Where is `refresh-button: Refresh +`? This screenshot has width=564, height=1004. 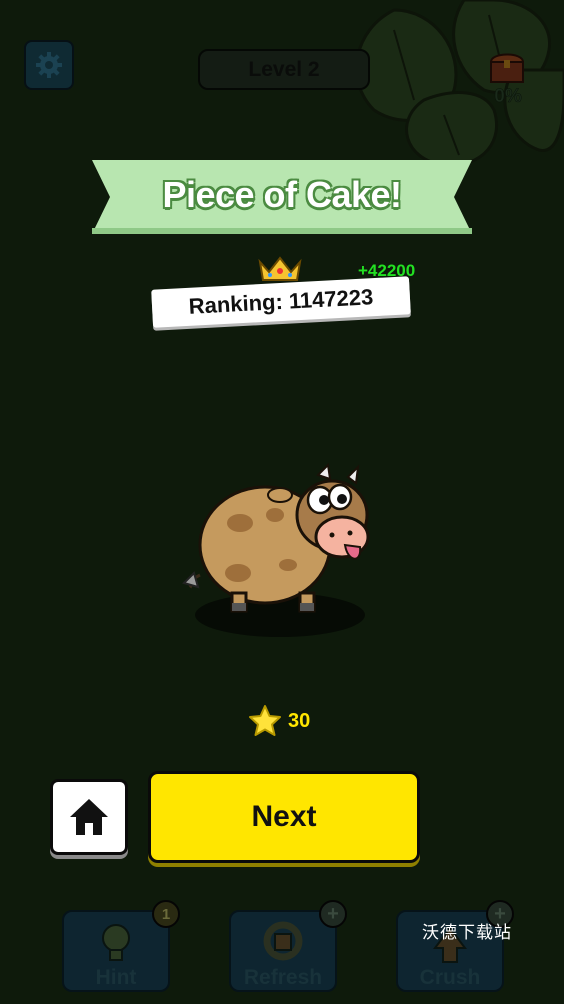 refresh-button: Refresh + is located at coordinates (288, 946).